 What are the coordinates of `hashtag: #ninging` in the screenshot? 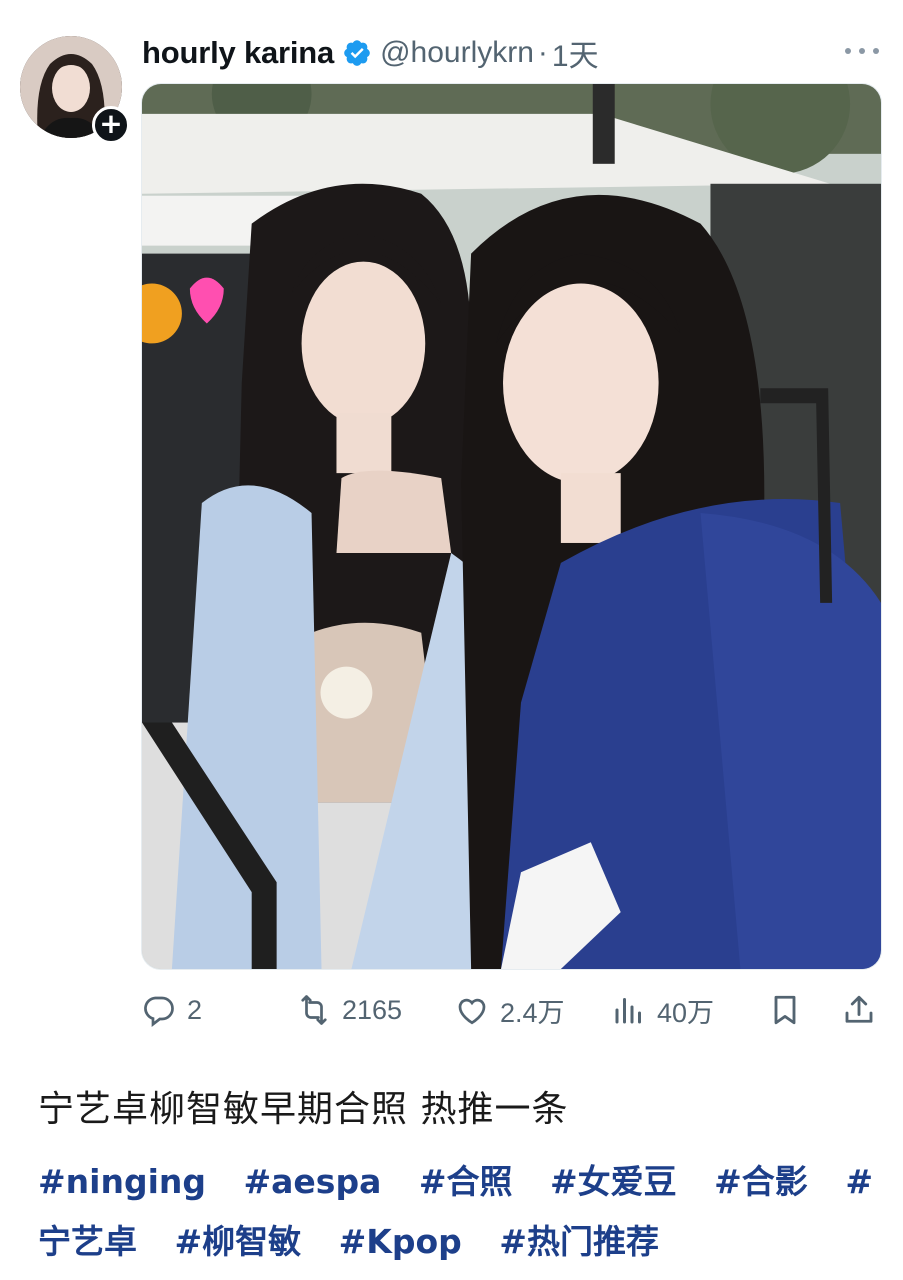 It's located at (122, 1181).